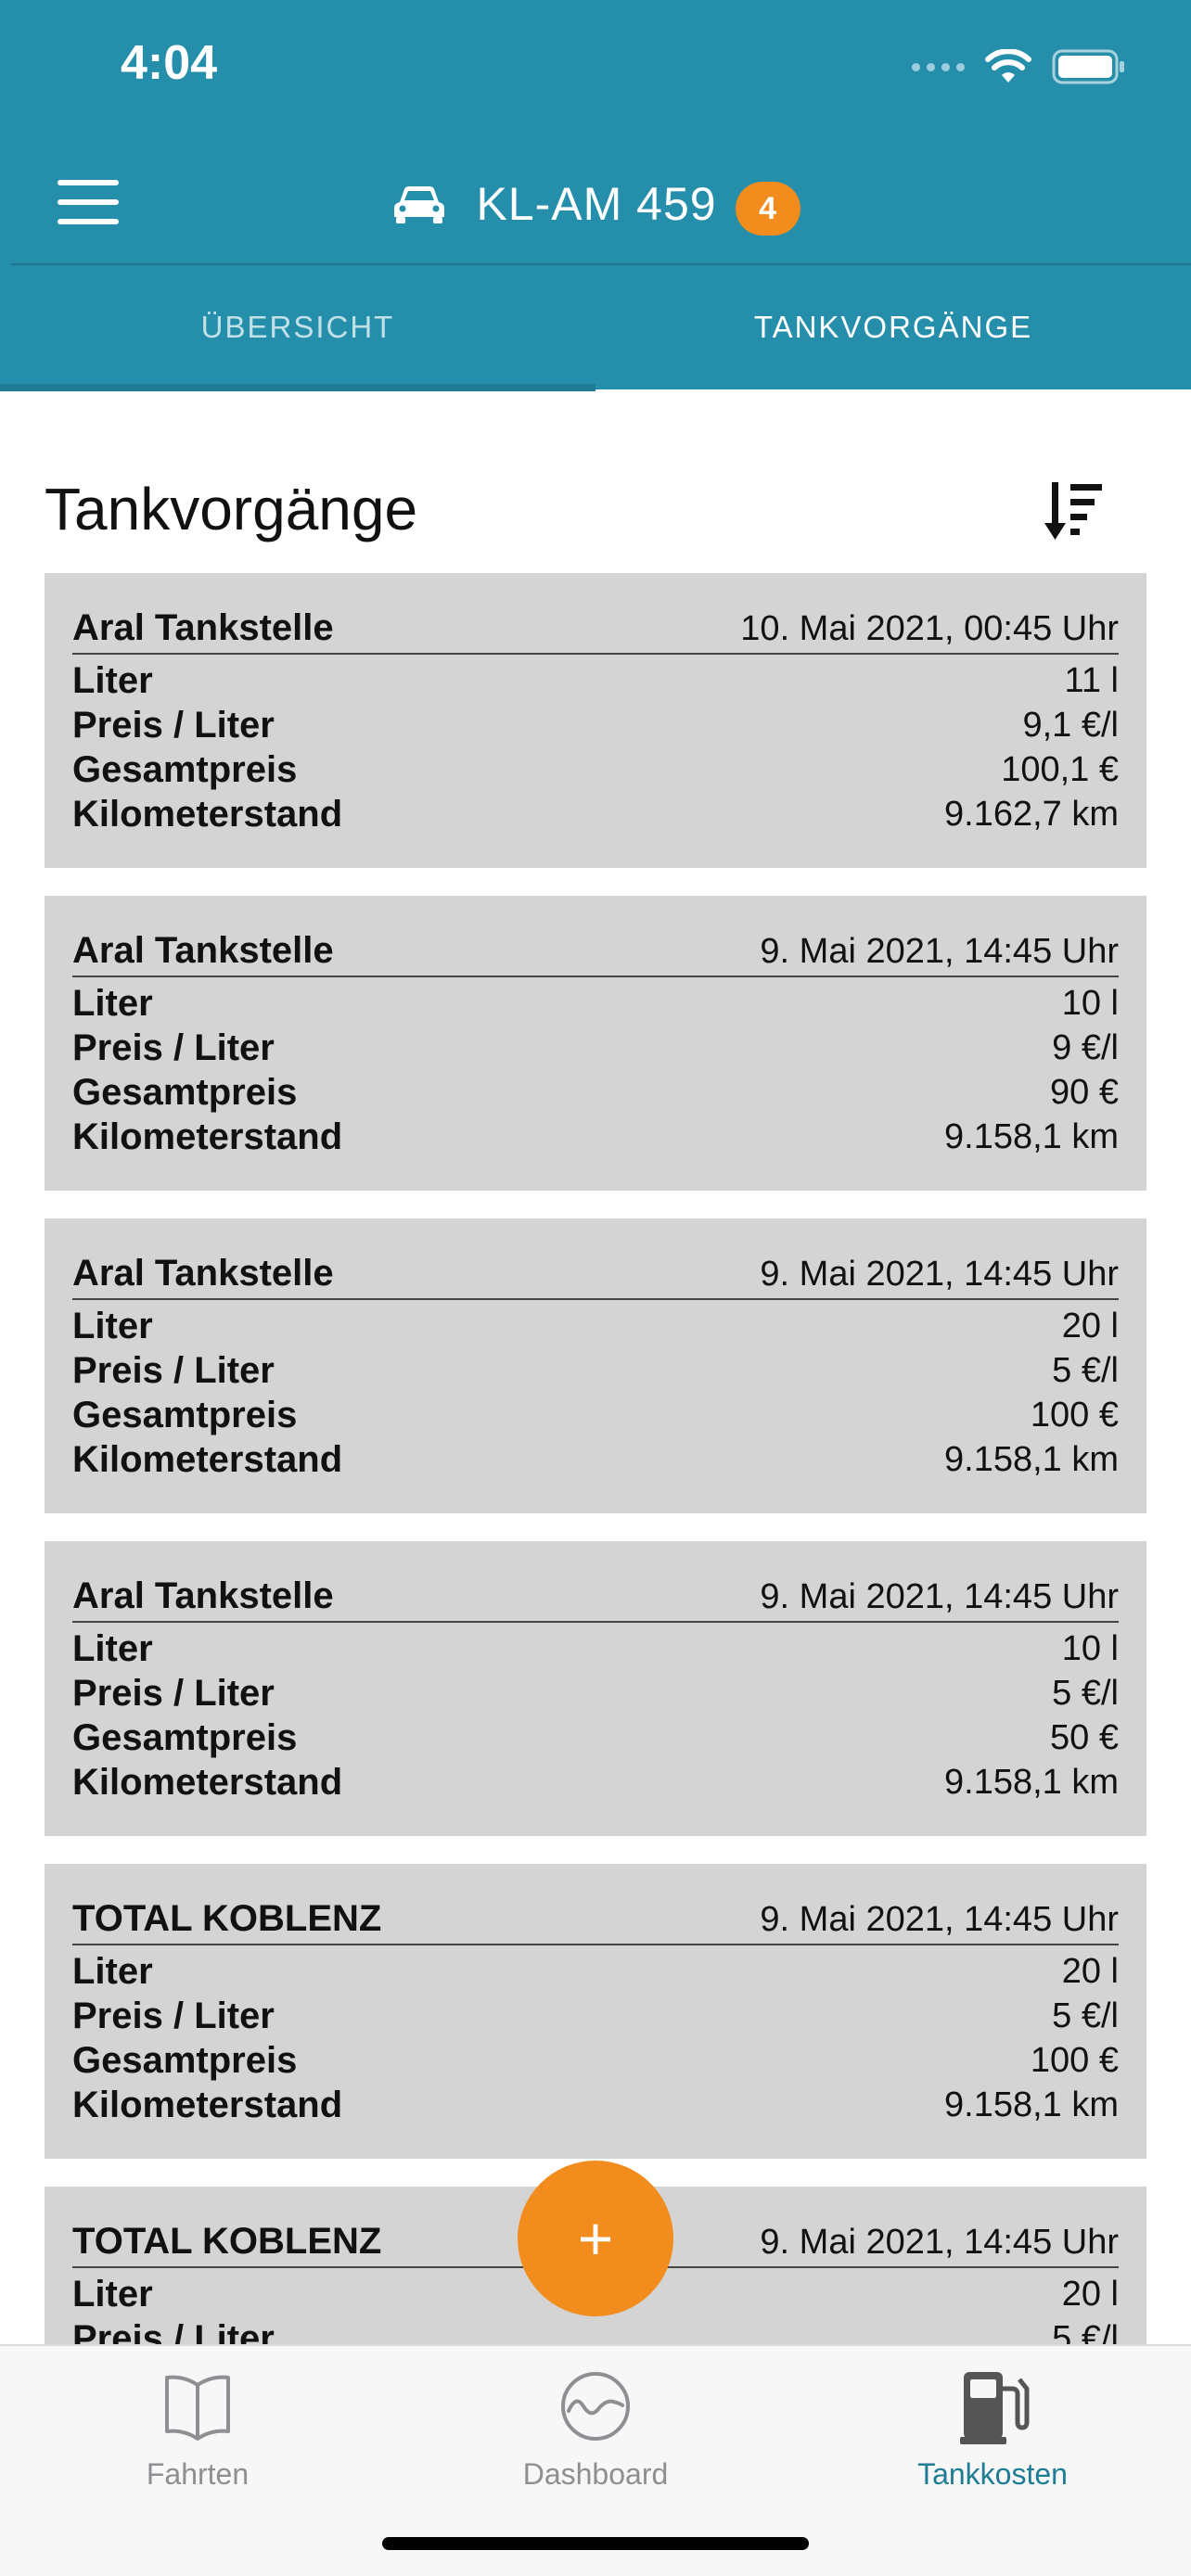 Image resolution: width=1191 pixels, height=2576 pixels. I want to click on nav-label-fuel-costs: Tankkosten, so click(992, 2474).